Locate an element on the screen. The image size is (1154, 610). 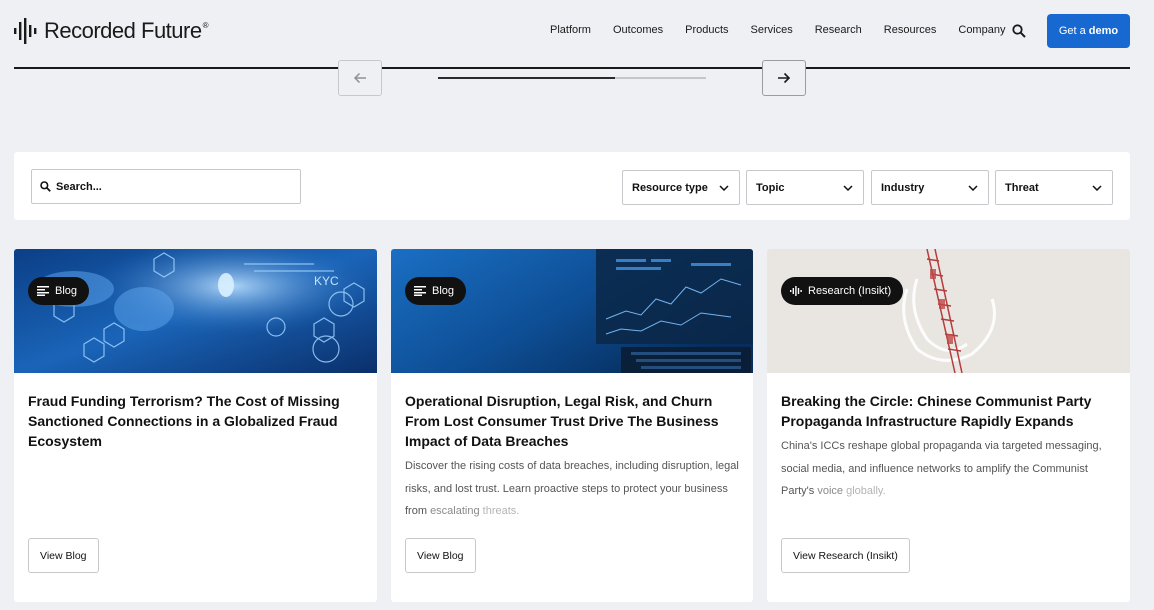
carousel-progress-bar is located at coordinates (572, 78).